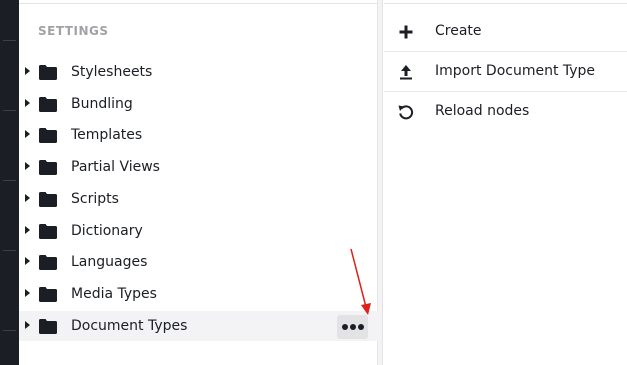  I want to click on tree-item-document-types: Document Types, so click(198, 326).